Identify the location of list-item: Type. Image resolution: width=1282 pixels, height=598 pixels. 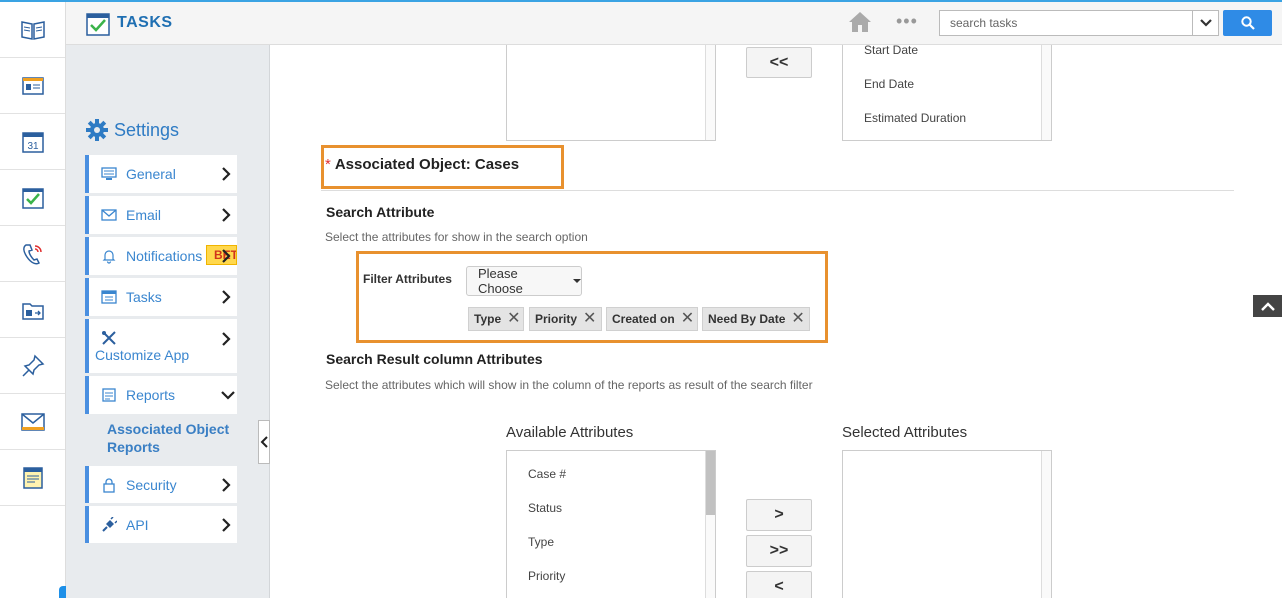
(541, 542).